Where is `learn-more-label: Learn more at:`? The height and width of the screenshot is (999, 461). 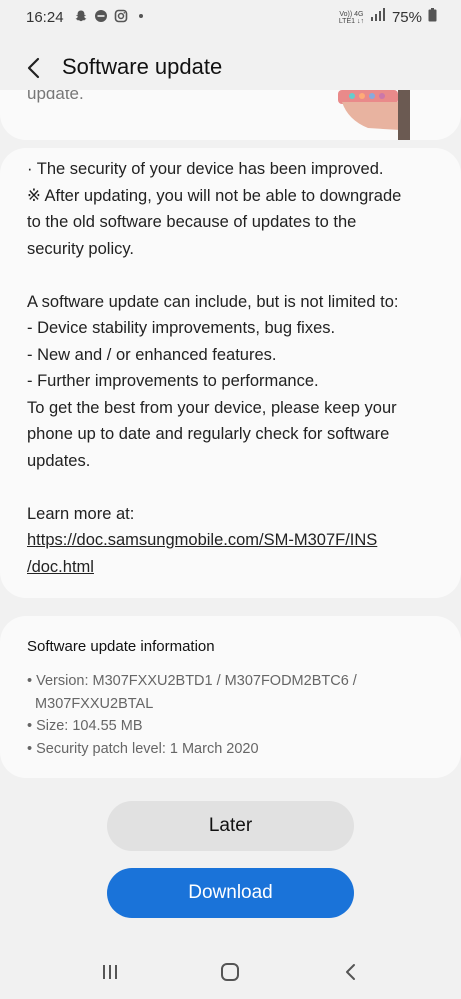
learn-more-label: Learn more at: is located at coordinates (81, 513).